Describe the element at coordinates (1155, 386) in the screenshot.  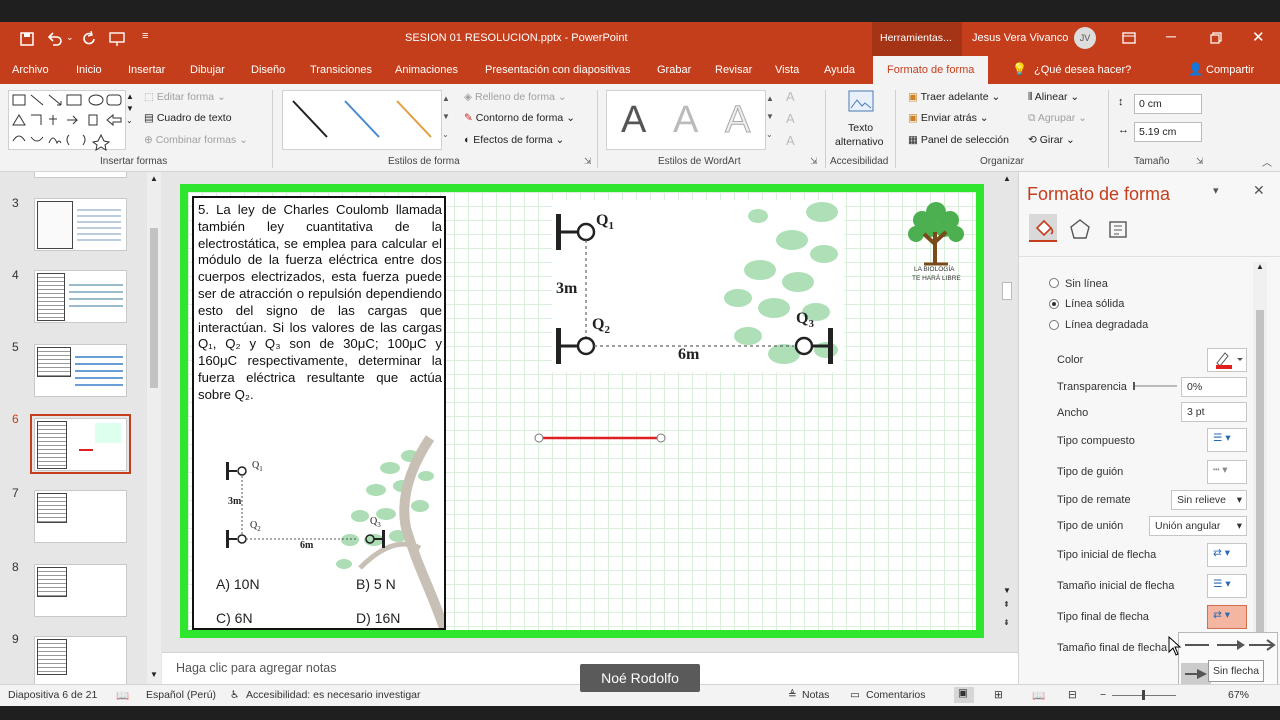
I see `transparency-slider` at that location.